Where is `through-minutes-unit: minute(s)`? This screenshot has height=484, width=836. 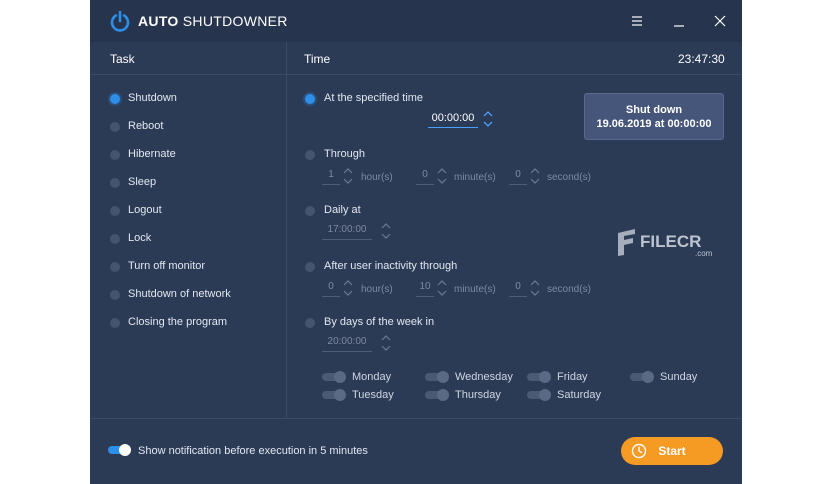
through-minutes-unit: minute(s) is located at coordinates (475, 177).